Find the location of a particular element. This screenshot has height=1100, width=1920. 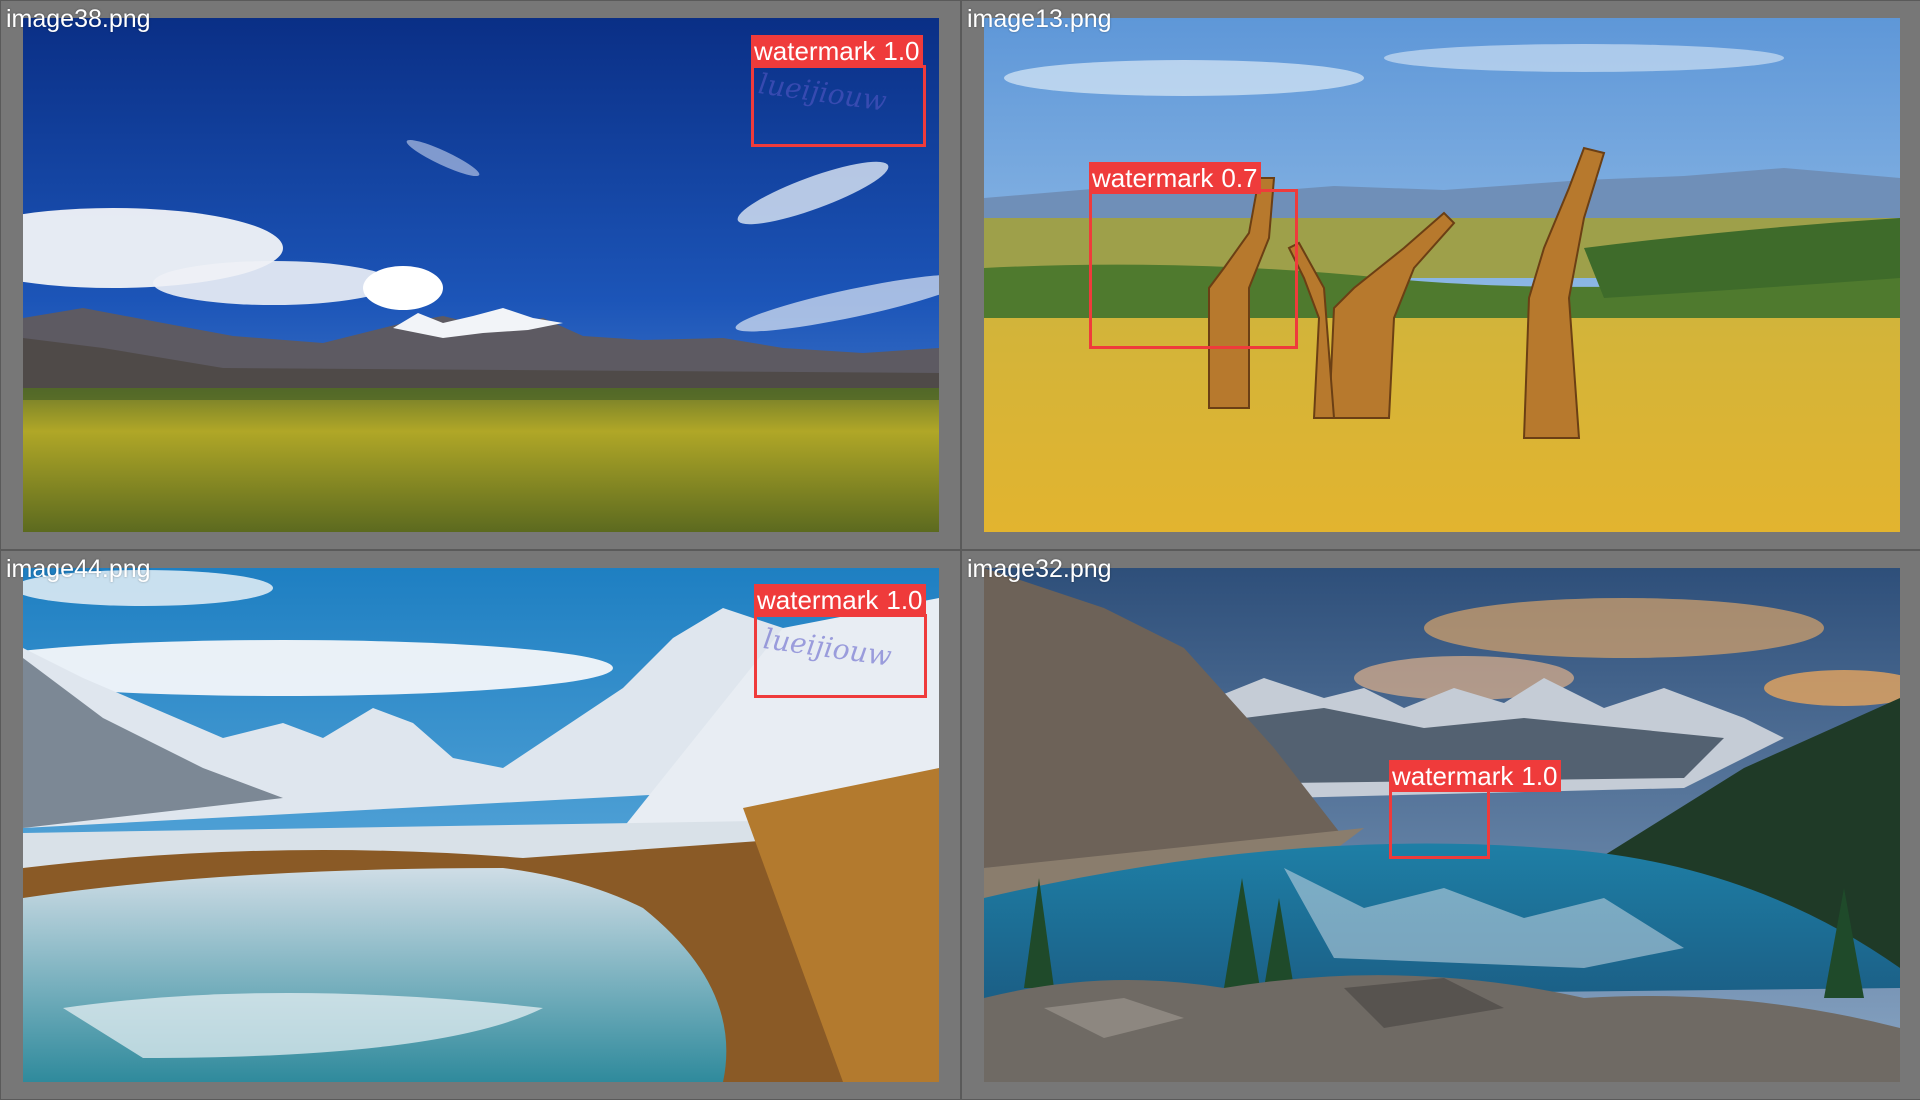

filename-label: image32.png is located at coordinates (1039, 569).